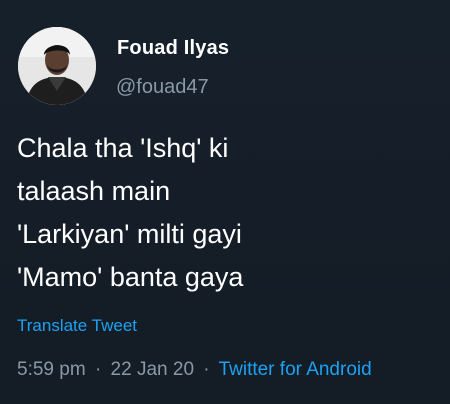 The image size is (450, 404). What do you see at coordinates (173, 48) in the screenshot?
I see `display-name: Fouad Ilyas` at bounding box center [173, 48].